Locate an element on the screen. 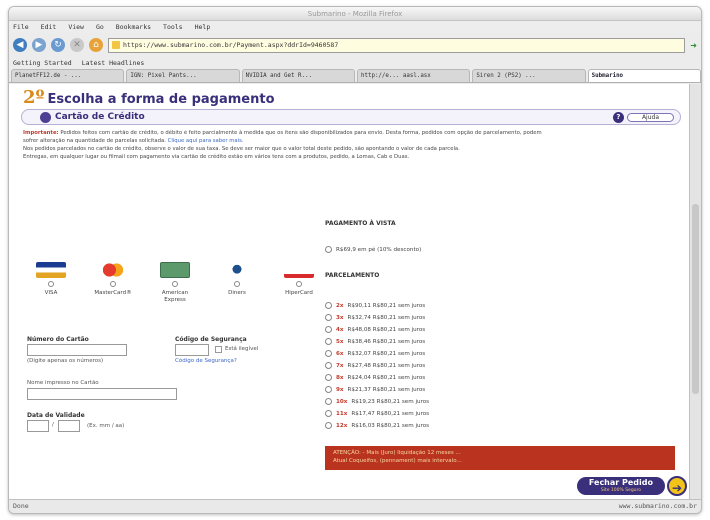 The height and width of the screenshot is (520, 710). single-payment-option: R$69,9 em pé (10% desconto) is located at coordinates (373, 249).